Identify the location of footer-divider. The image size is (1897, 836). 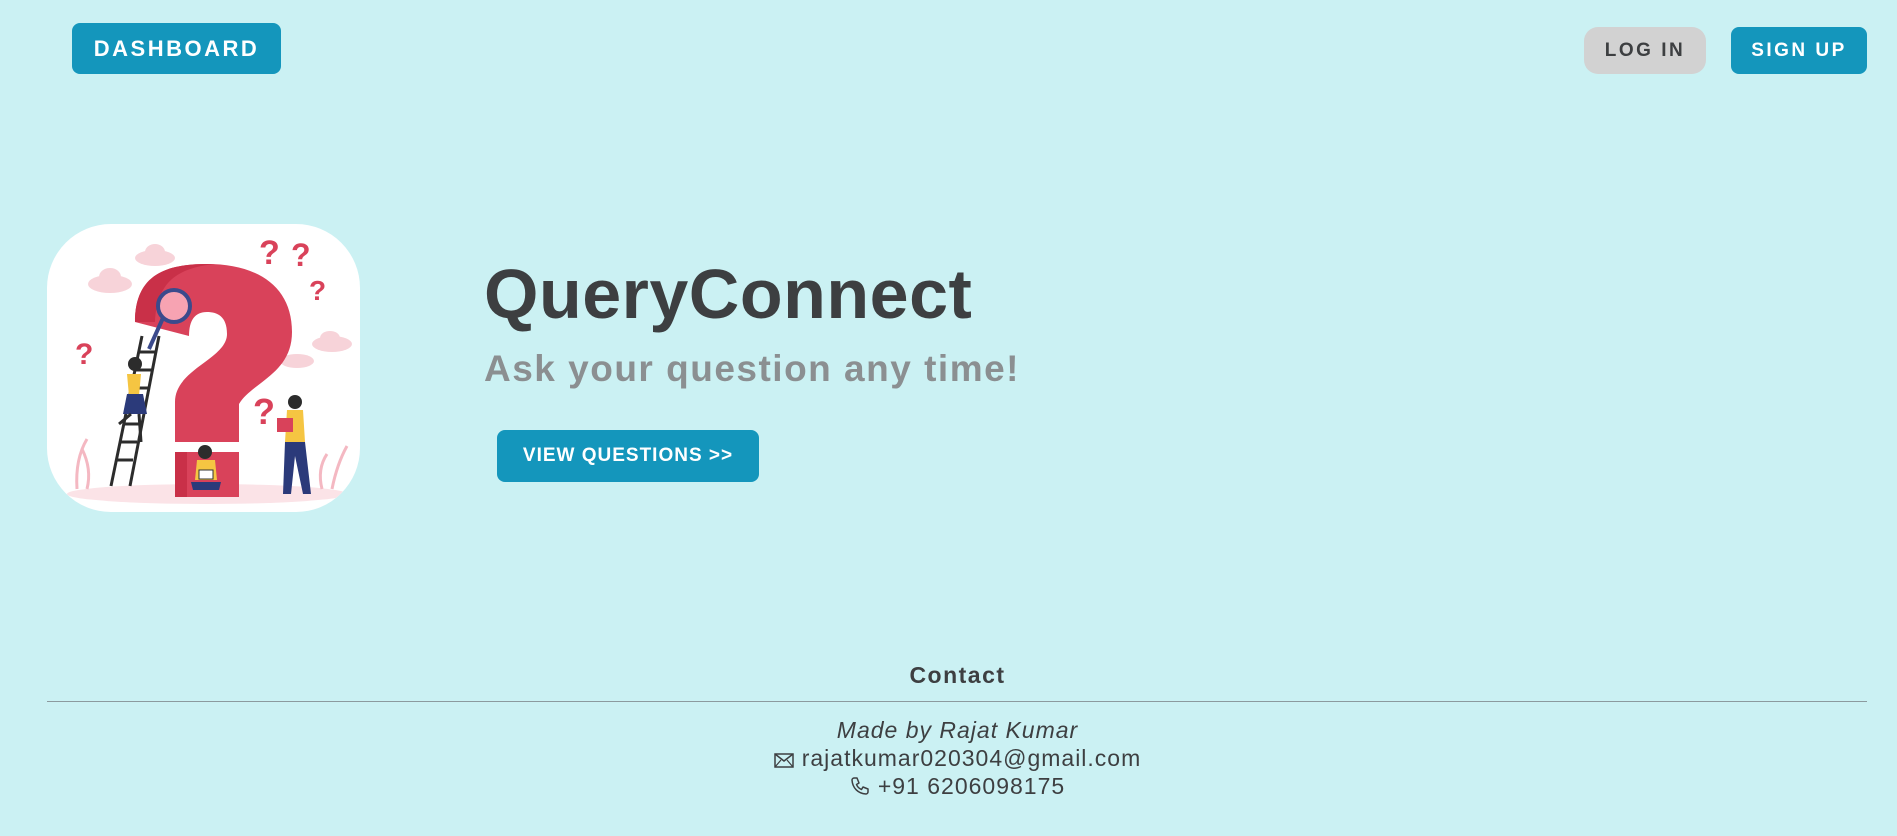
(957, 701).